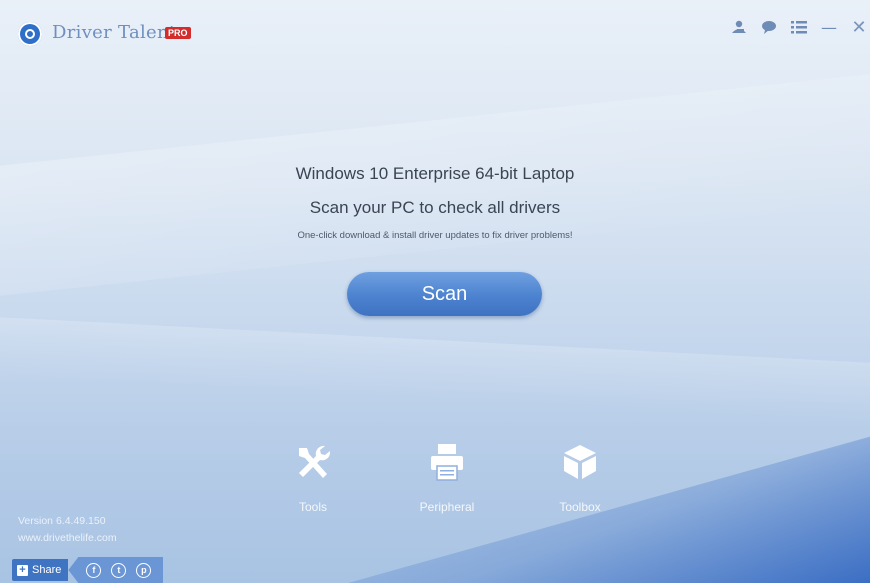 This screenshot has width=870, height=583. What do you see at coordinates (178, 33) in the screenshot?
I see `pro-badge: PRO` at bounding box center [178, 33].